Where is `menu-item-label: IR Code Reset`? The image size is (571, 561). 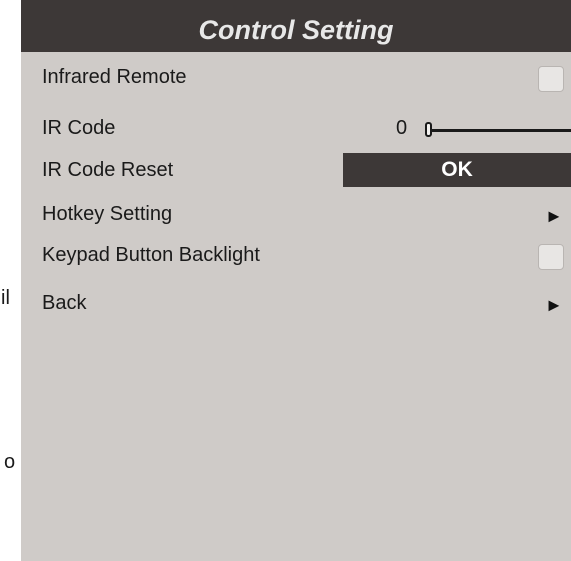 menu-item-label: IR Code Reset is located at coordinates (108, 170).